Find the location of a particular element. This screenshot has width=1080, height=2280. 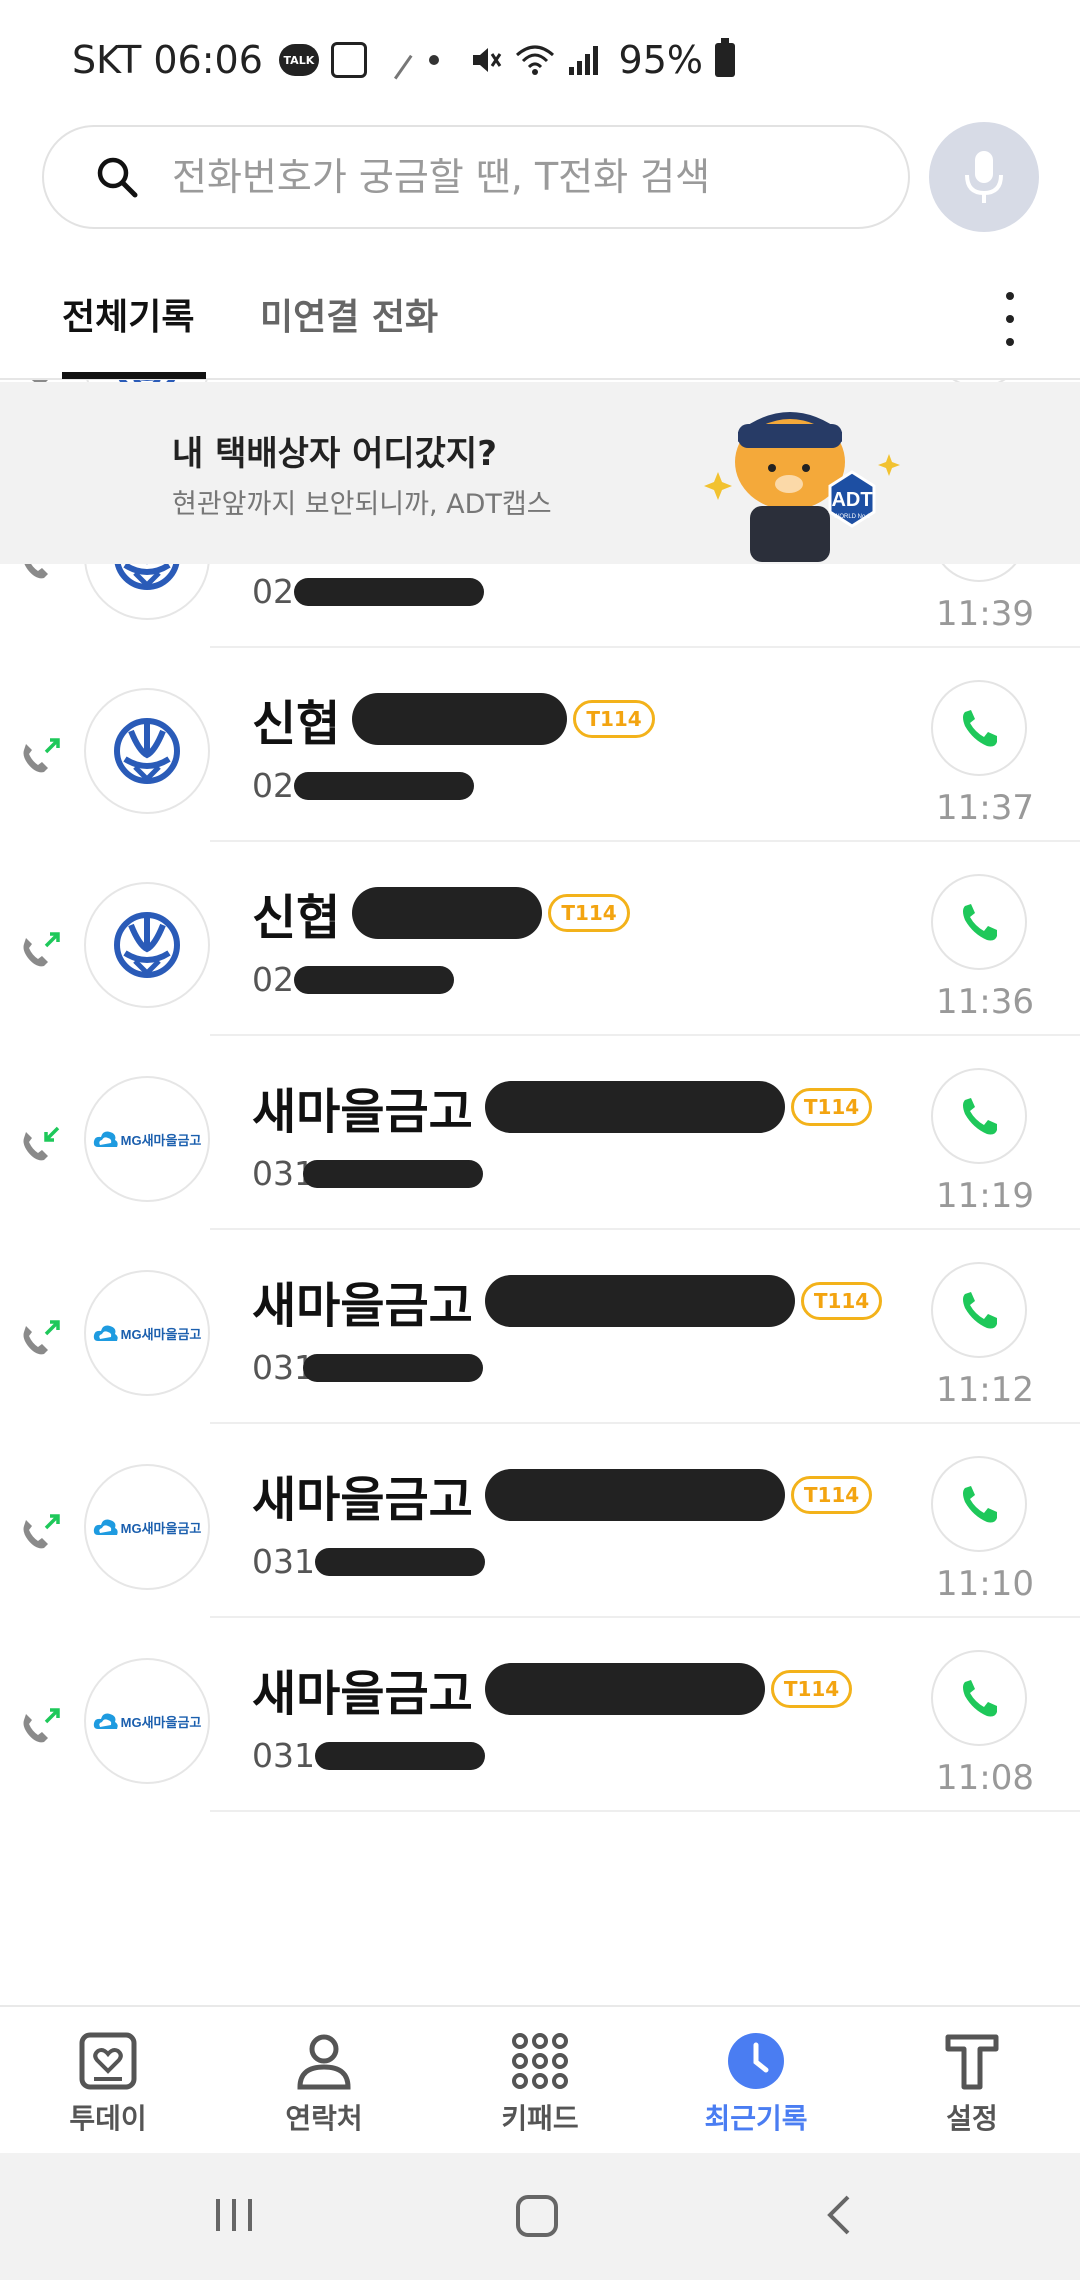

back-icon is located at coordinates (840, 2215).